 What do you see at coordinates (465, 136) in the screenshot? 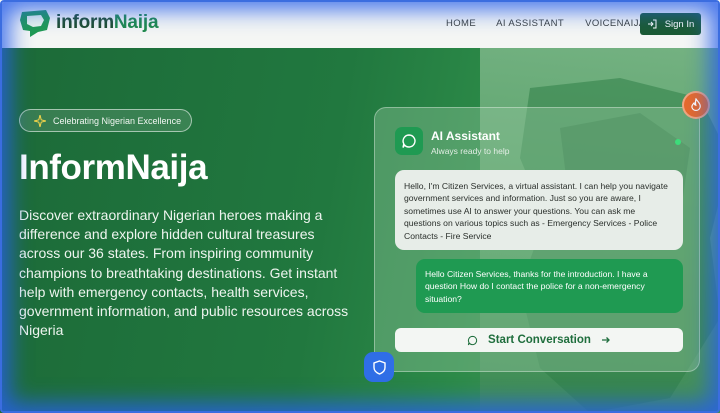
I see `assistant-title: AI Assistant` at bounding box center [465, 136].